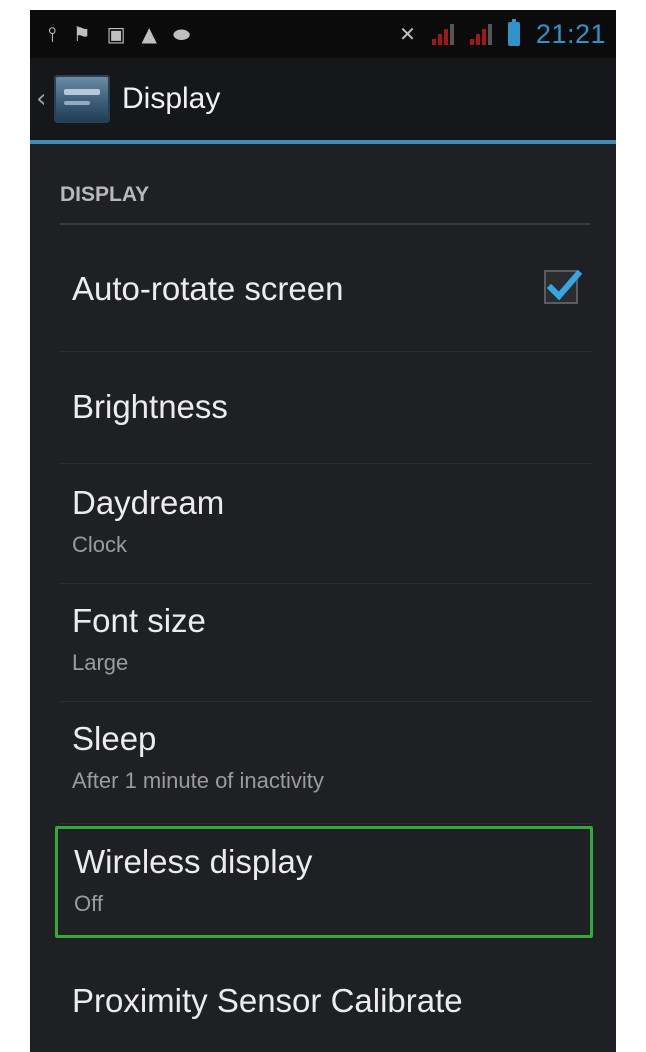 The width and height of the screenshot is (646, 1052). Describe the element at coordinates (325, 204) in the screenshot. I see `section-header-display: DISPLAY` at that location.